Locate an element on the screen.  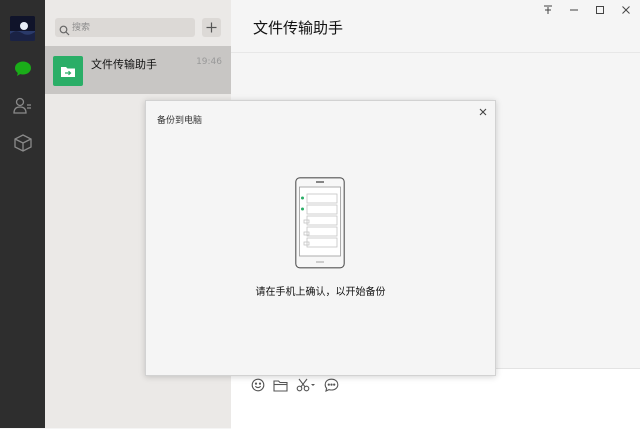
add-chat-button is located at coordinates (211, 27).